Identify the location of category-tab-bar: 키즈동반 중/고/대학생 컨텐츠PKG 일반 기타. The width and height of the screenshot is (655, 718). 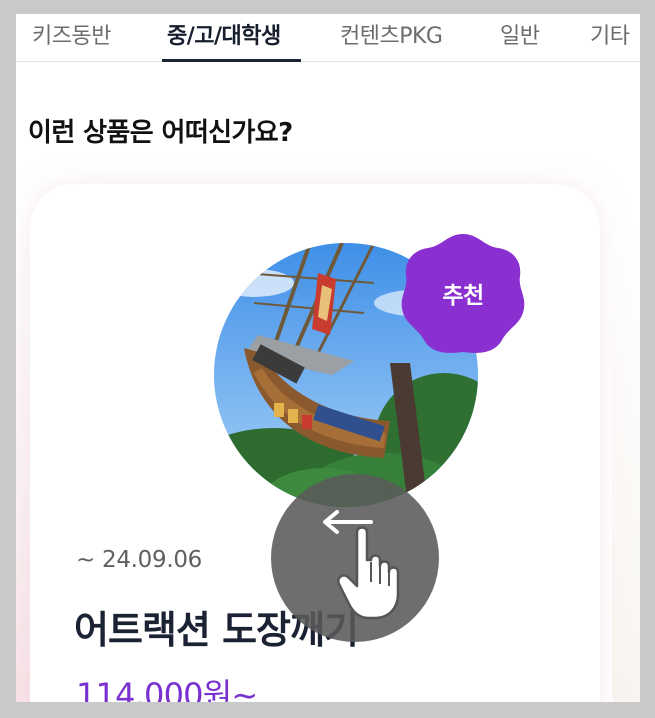
(328, 38).